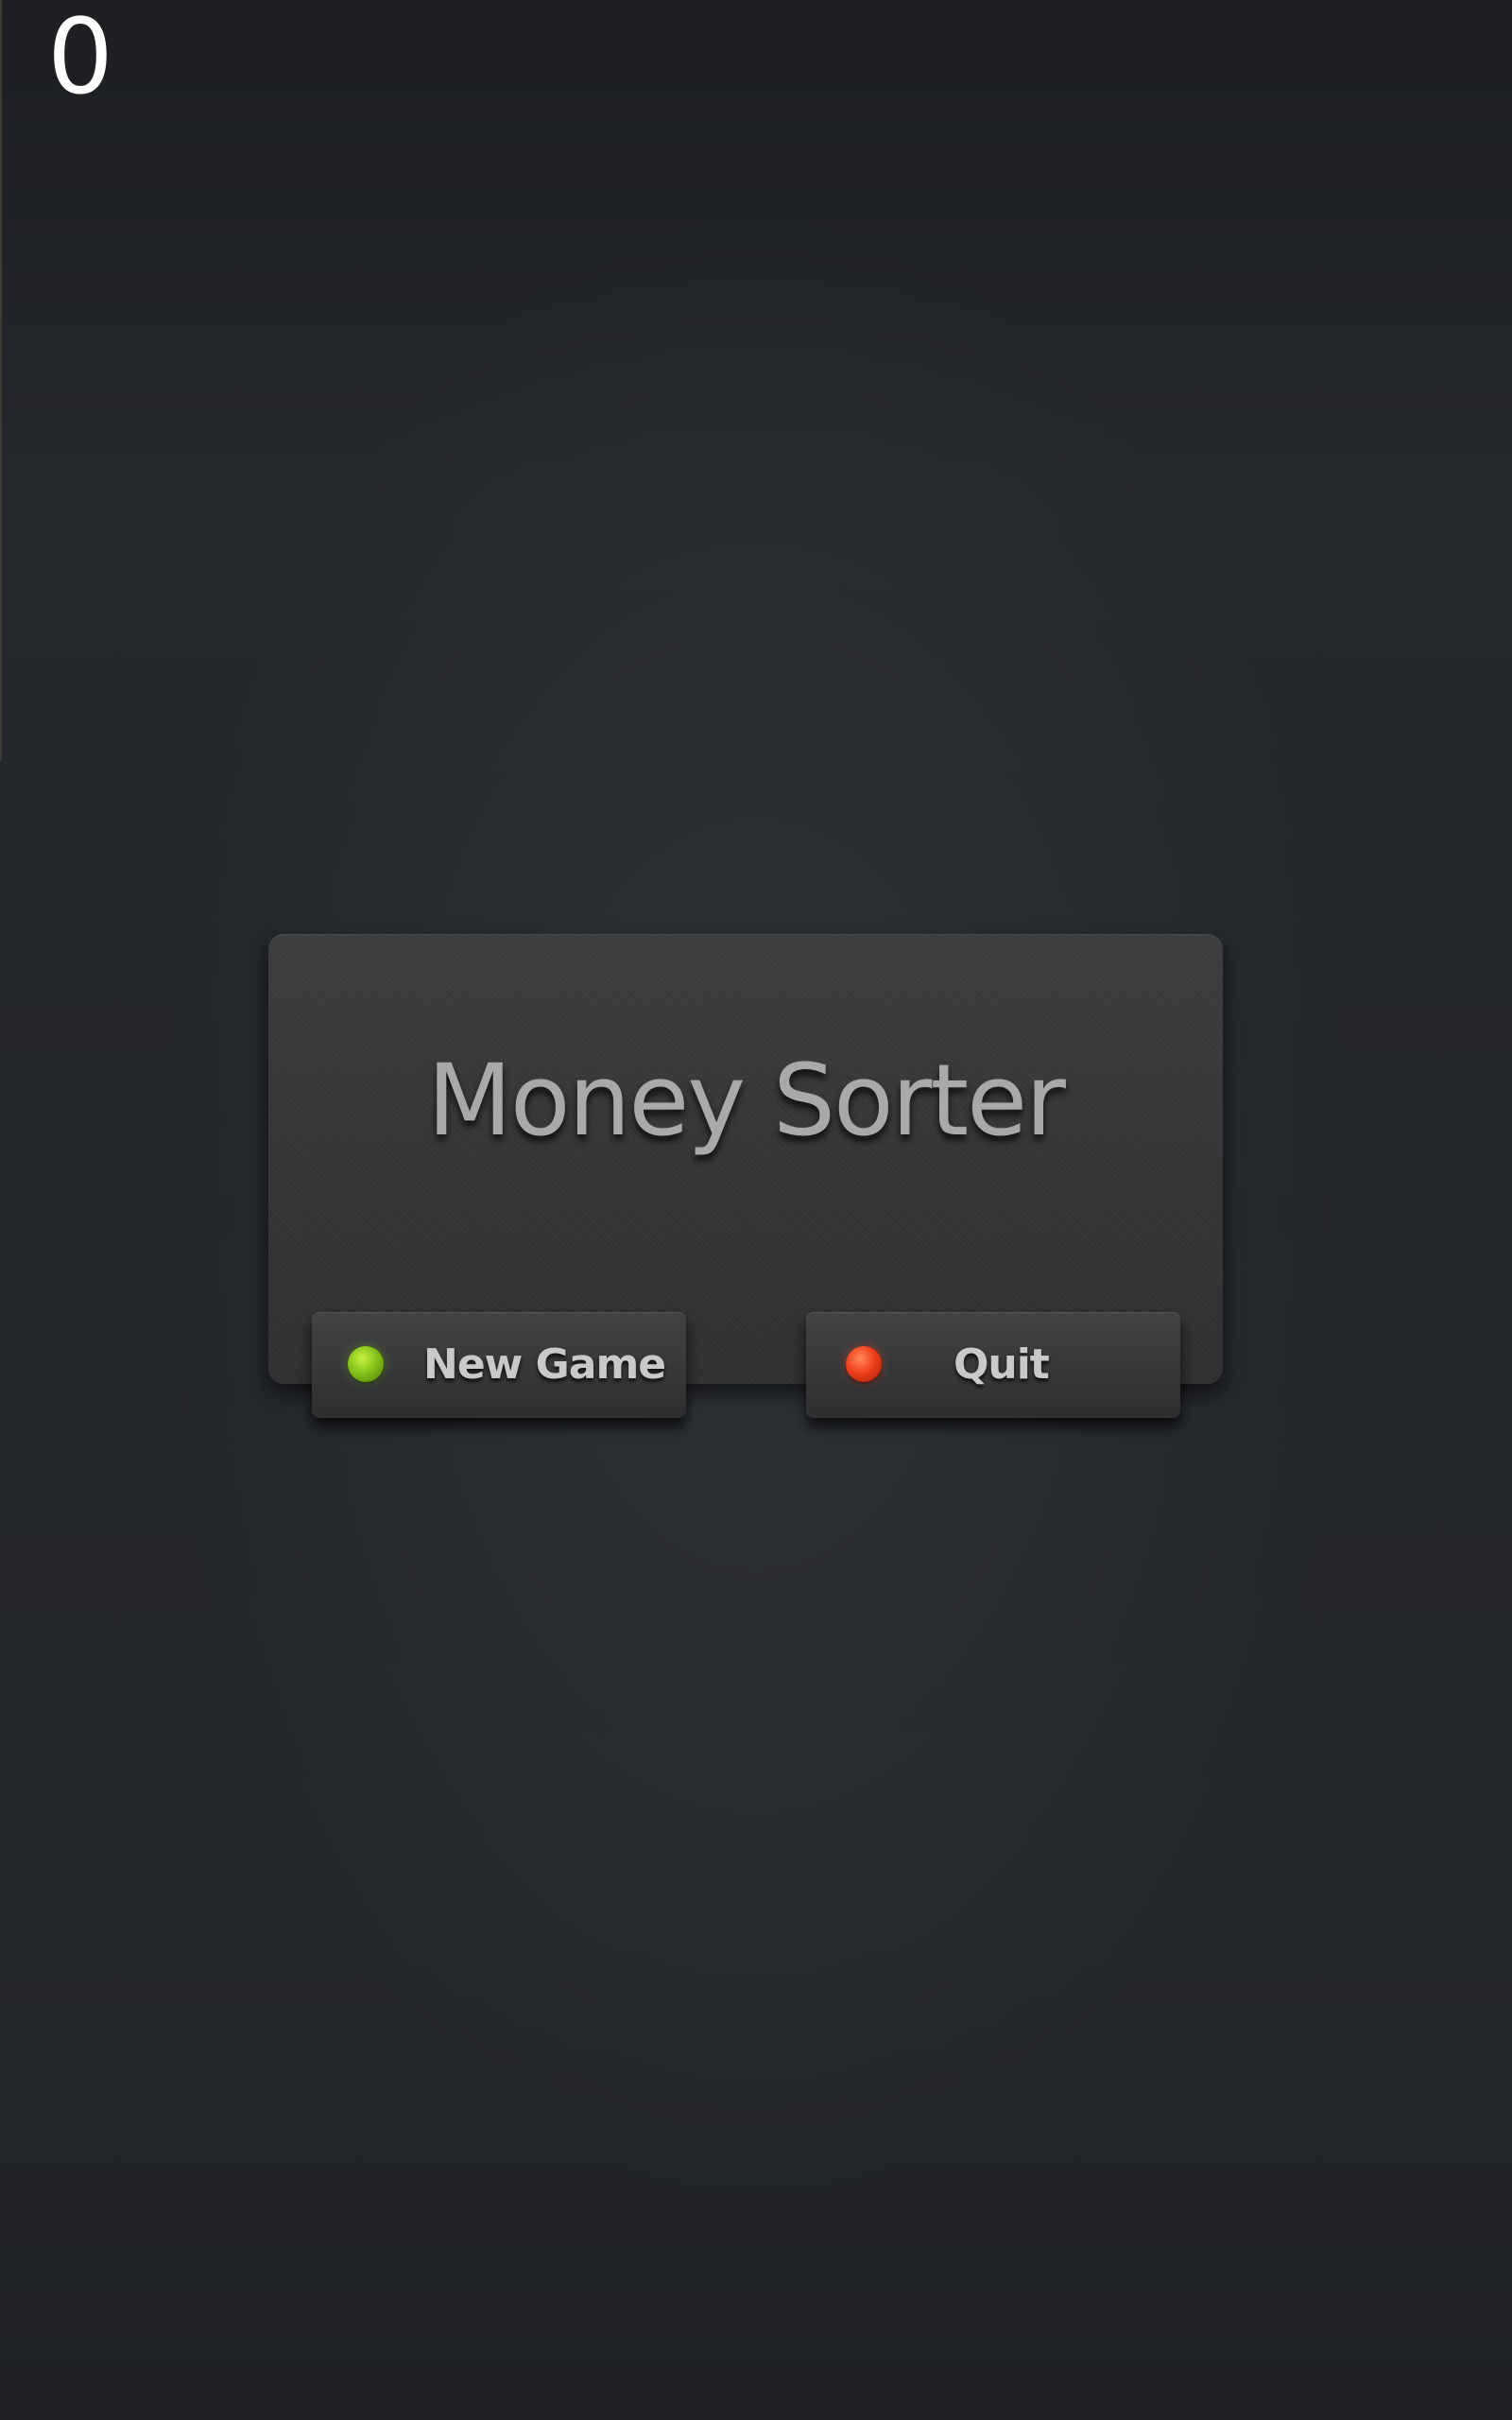 The width and height of the screenshot is (1512, 2420). Describe the element at coordinates (864, 1364) in the screenshot. I see `red-indicator-icon` at that location.